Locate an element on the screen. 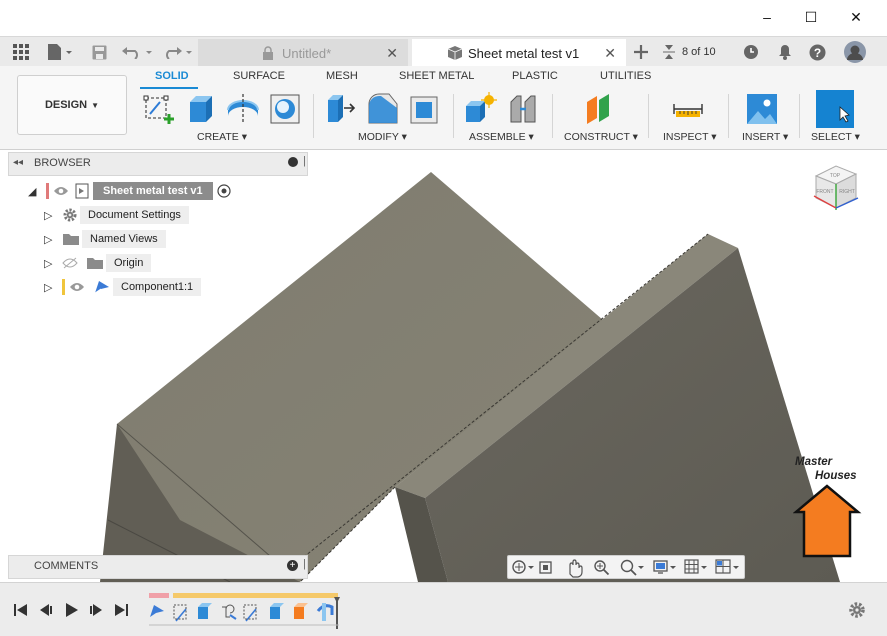  go-to-start-icon is located at coordinates (21, 610).